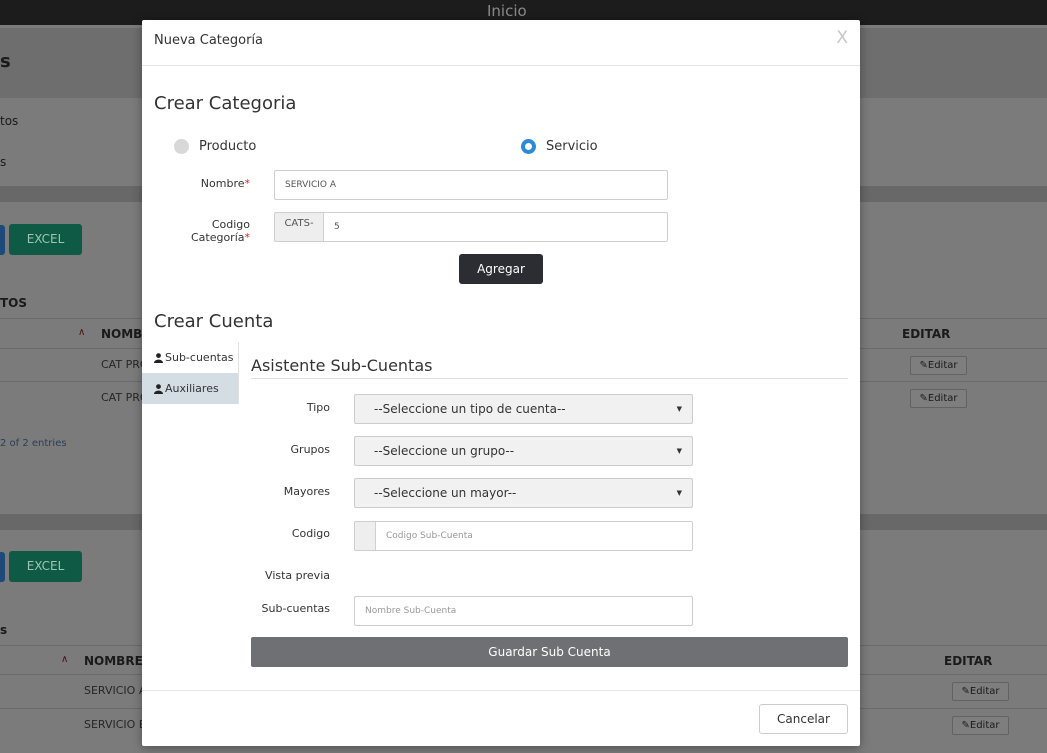  Describe the element at coordinates (220, 231) in the screenshot. I see `codigo-categoria-label-text: Codigo Categoría` at that location.